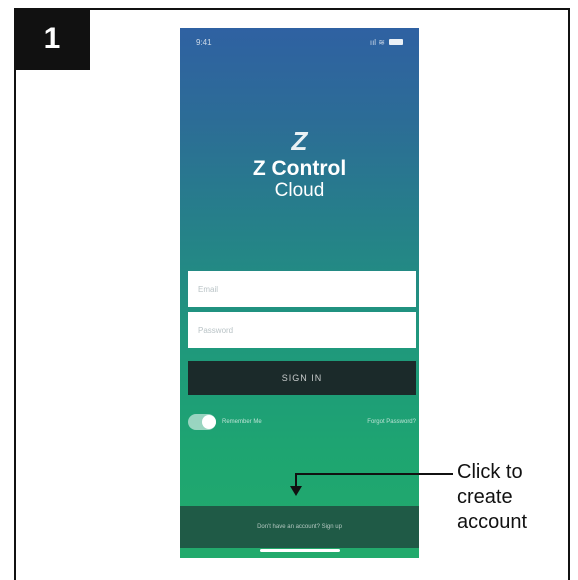 The width and height of the screenshot is (578, 580). What do you see at coordinates (386, 42) in the screenshot?
I see `status-icons: ııl ≋` at bounding box center [386, 42].